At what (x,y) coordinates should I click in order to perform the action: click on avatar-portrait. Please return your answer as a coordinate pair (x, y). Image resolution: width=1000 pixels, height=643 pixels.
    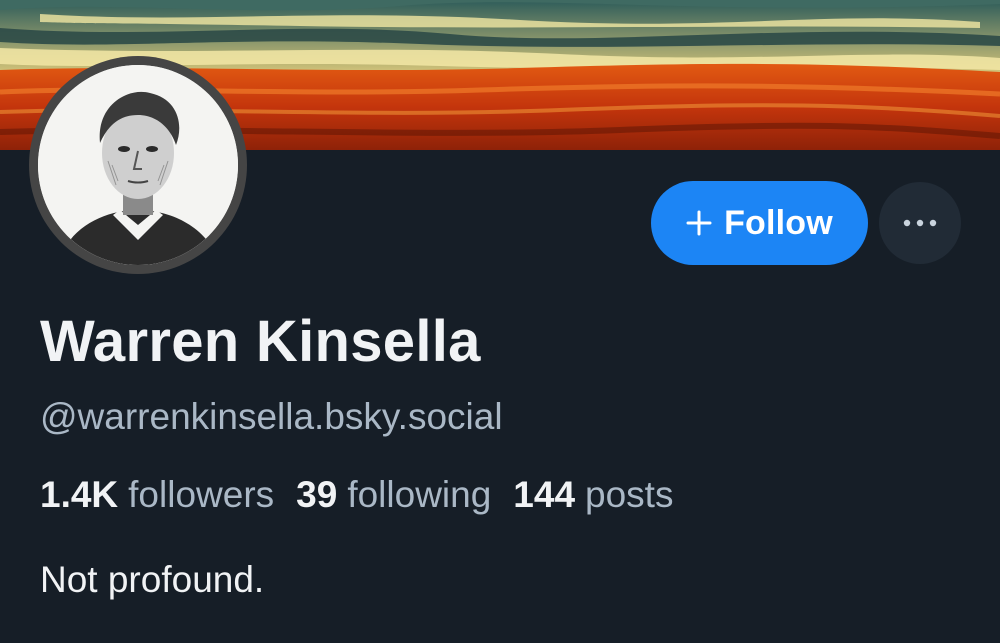
    Looking at the image, I should click on (138, 165).